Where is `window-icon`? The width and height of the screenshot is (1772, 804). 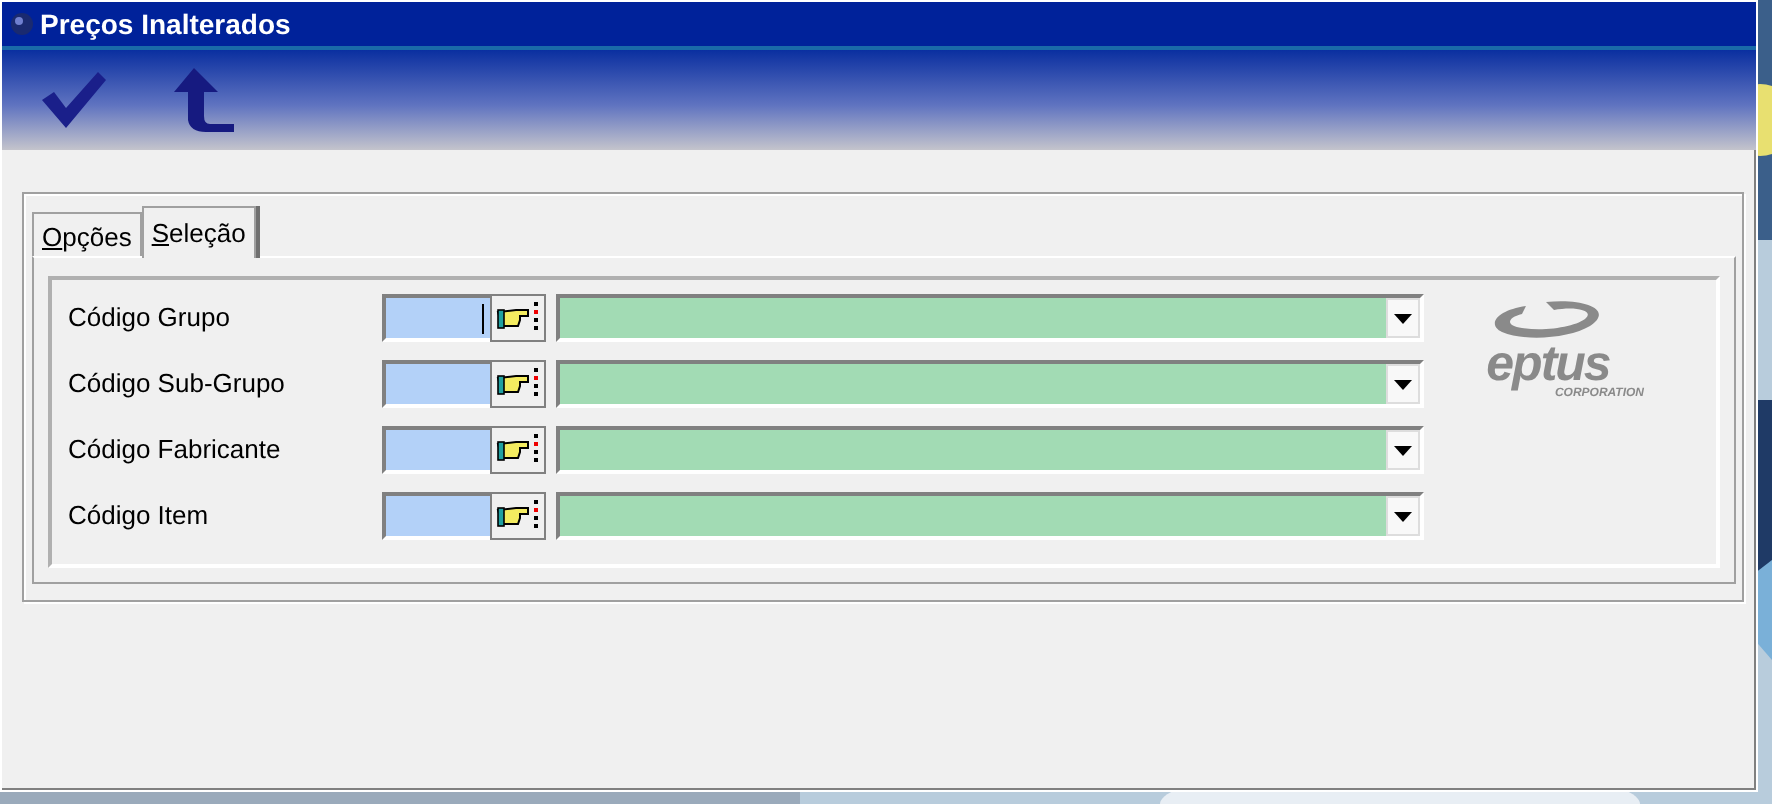
window-icon is located at coordinates (22, 24).